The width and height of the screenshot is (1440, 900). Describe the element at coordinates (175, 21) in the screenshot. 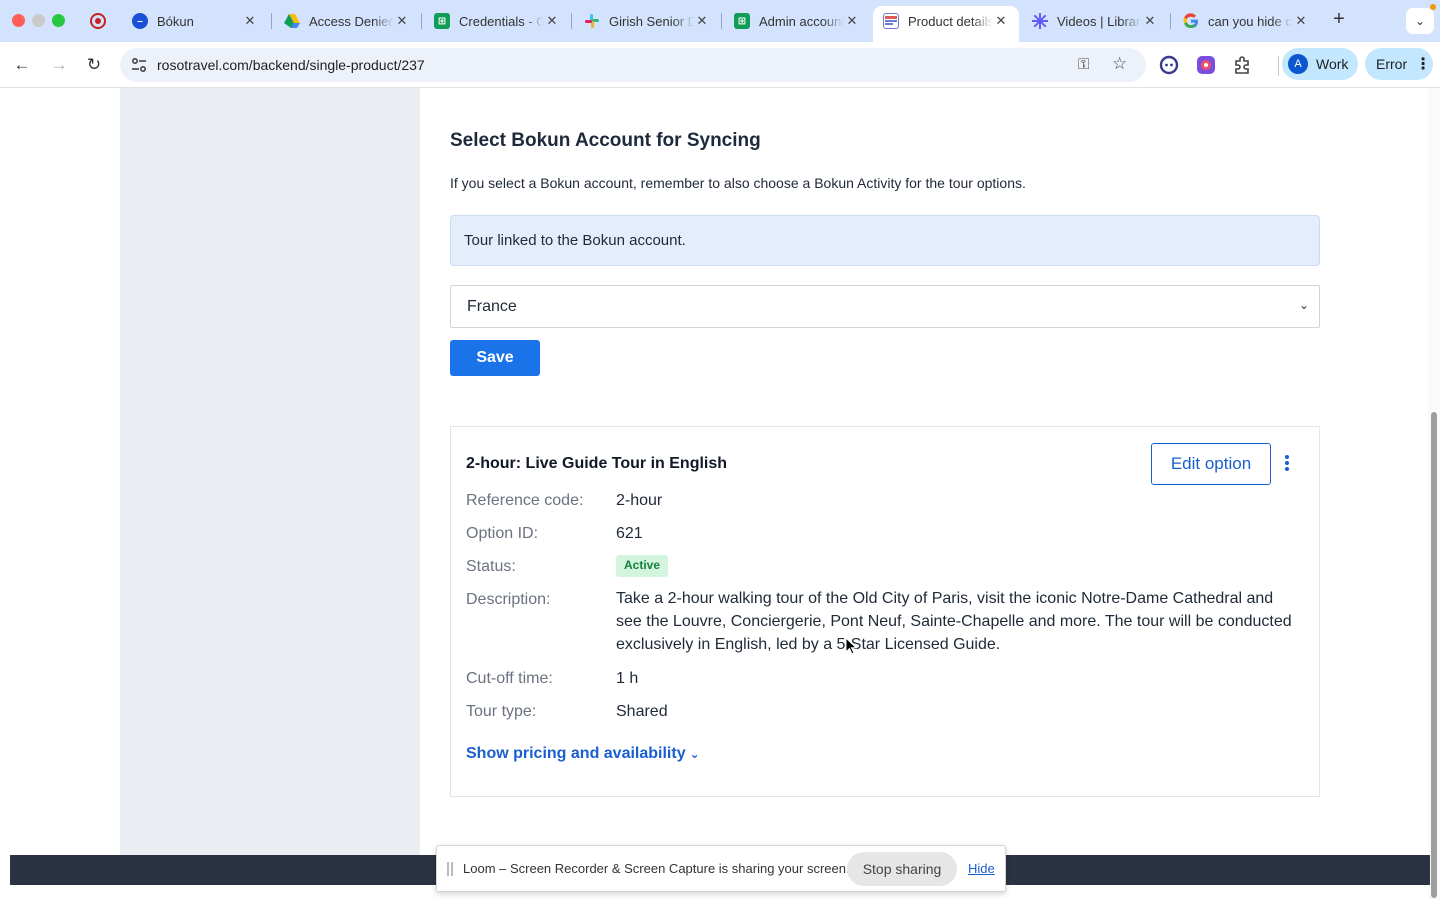

I see `tab-title: Bókun` at that location.